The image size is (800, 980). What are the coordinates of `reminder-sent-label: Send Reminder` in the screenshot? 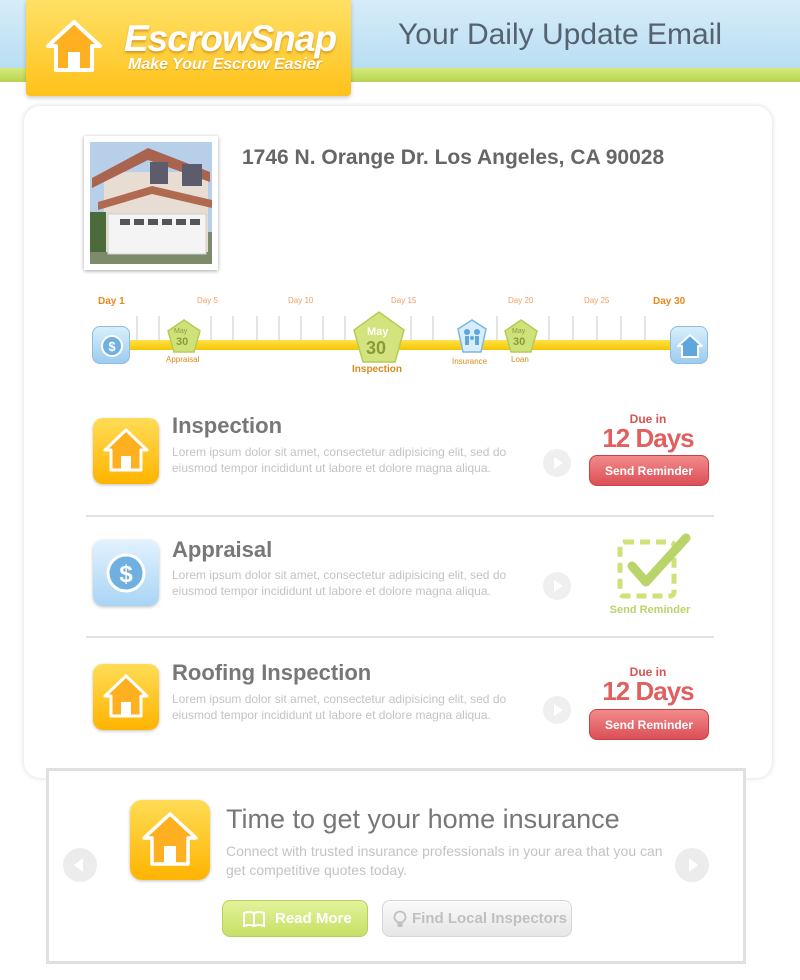 It's located at (650, 610).